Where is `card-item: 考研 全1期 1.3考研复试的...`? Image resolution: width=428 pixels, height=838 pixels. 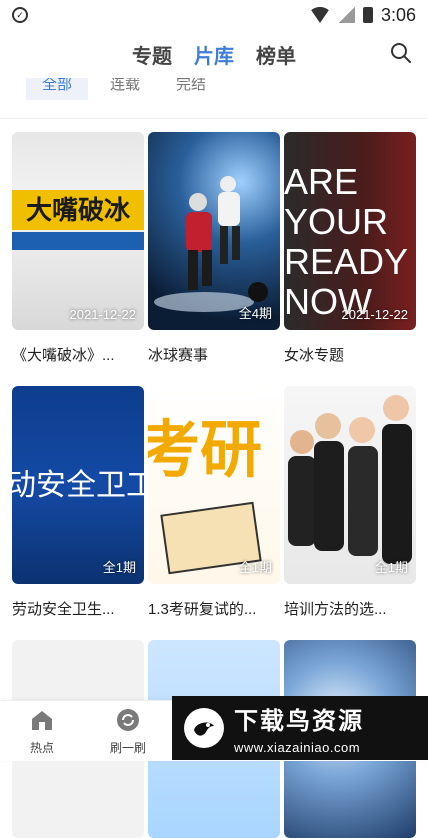
card-item: 考研 全1期 1.3考研复试的... is located at coordinates (214, 502).